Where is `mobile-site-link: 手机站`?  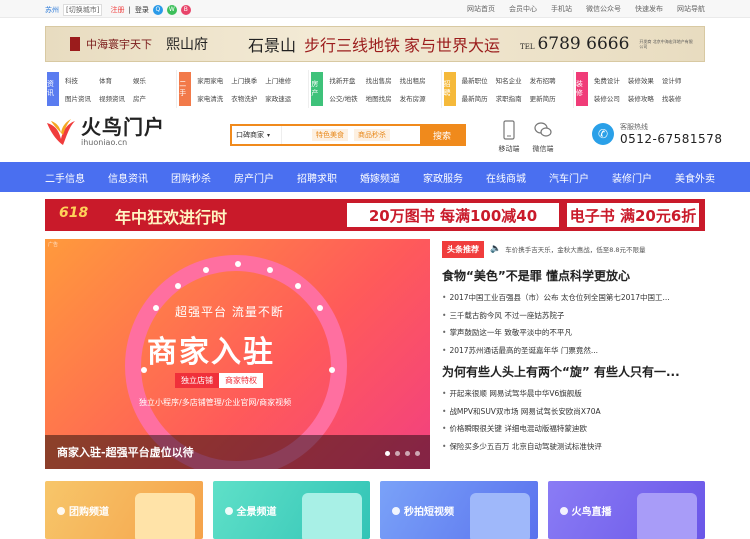
mobile-site-link: 手机站 is located at coordinates (561, 9).